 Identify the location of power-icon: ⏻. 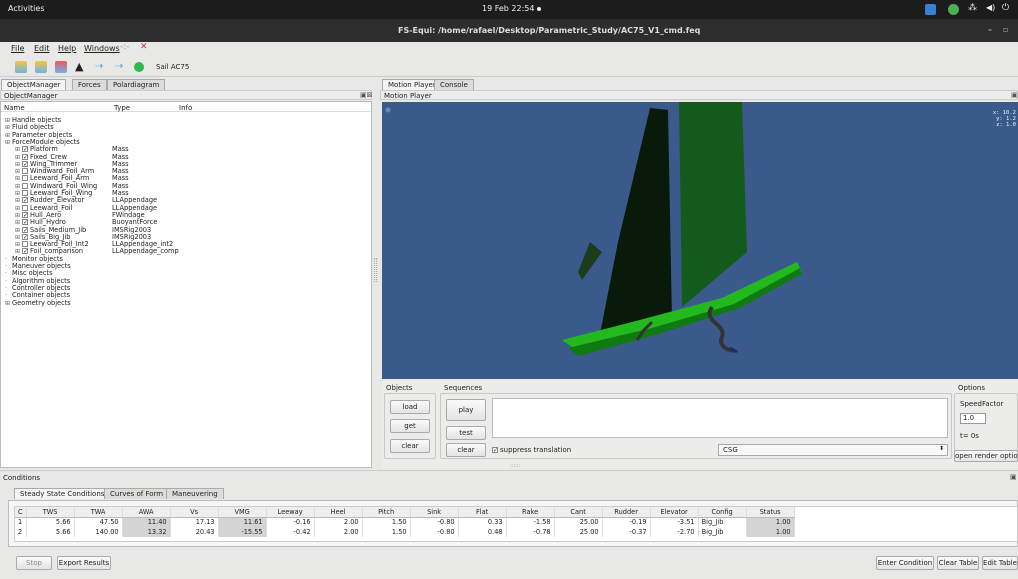
(1005, 8).